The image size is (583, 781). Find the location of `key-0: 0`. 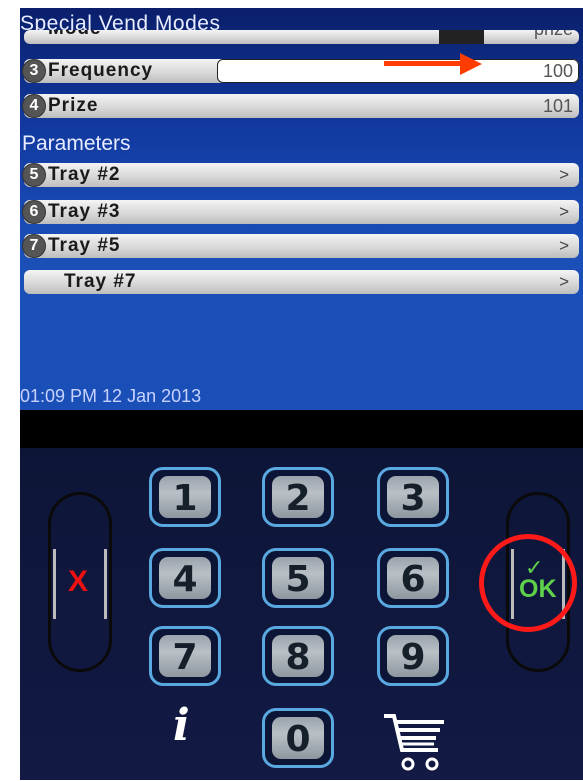

key-0: 0 is located at coordinates (298, 738).